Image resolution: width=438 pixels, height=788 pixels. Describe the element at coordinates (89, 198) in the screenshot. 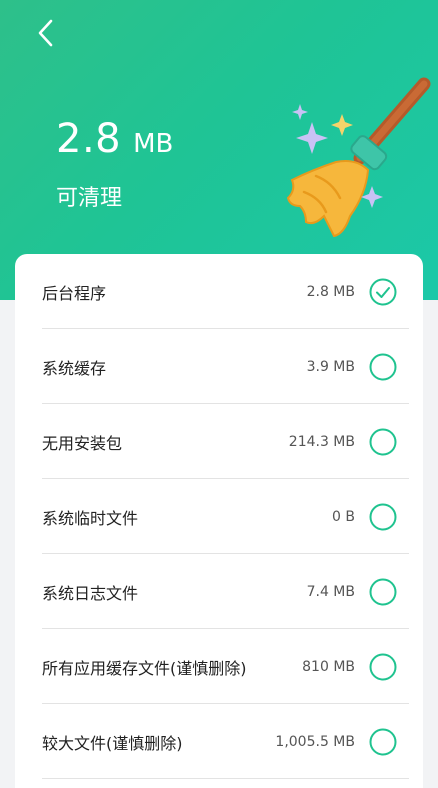

I see `cleanable-label: 可清理` at that location.